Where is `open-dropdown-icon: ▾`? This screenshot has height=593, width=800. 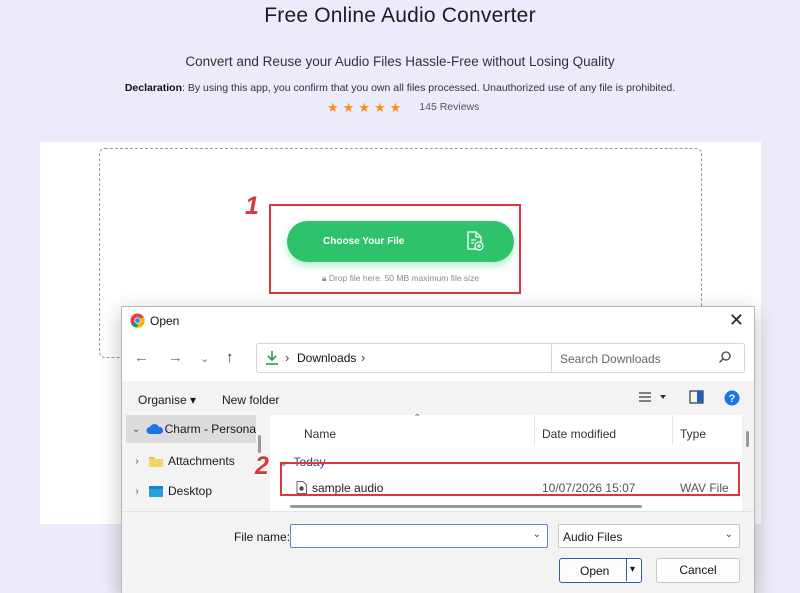
open-dropdown-icon: ▾ is located at coordinates (632, 569).